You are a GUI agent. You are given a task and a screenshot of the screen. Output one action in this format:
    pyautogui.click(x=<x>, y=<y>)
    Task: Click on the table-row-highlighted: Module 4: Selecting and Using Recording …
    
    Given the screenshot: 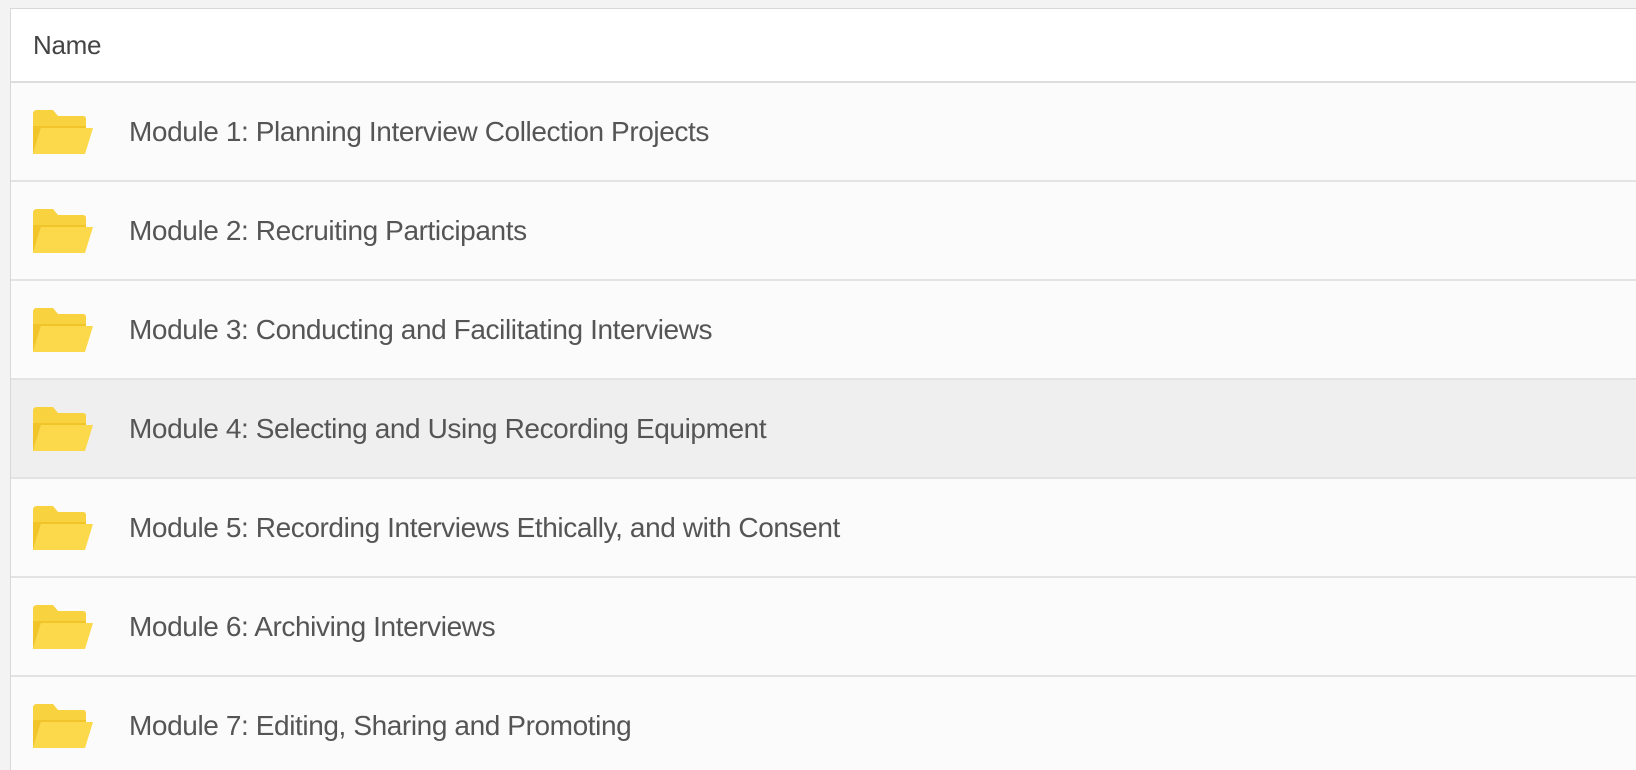 What is the action you would take?
    pyautogui.click(x=823, y=429)
    